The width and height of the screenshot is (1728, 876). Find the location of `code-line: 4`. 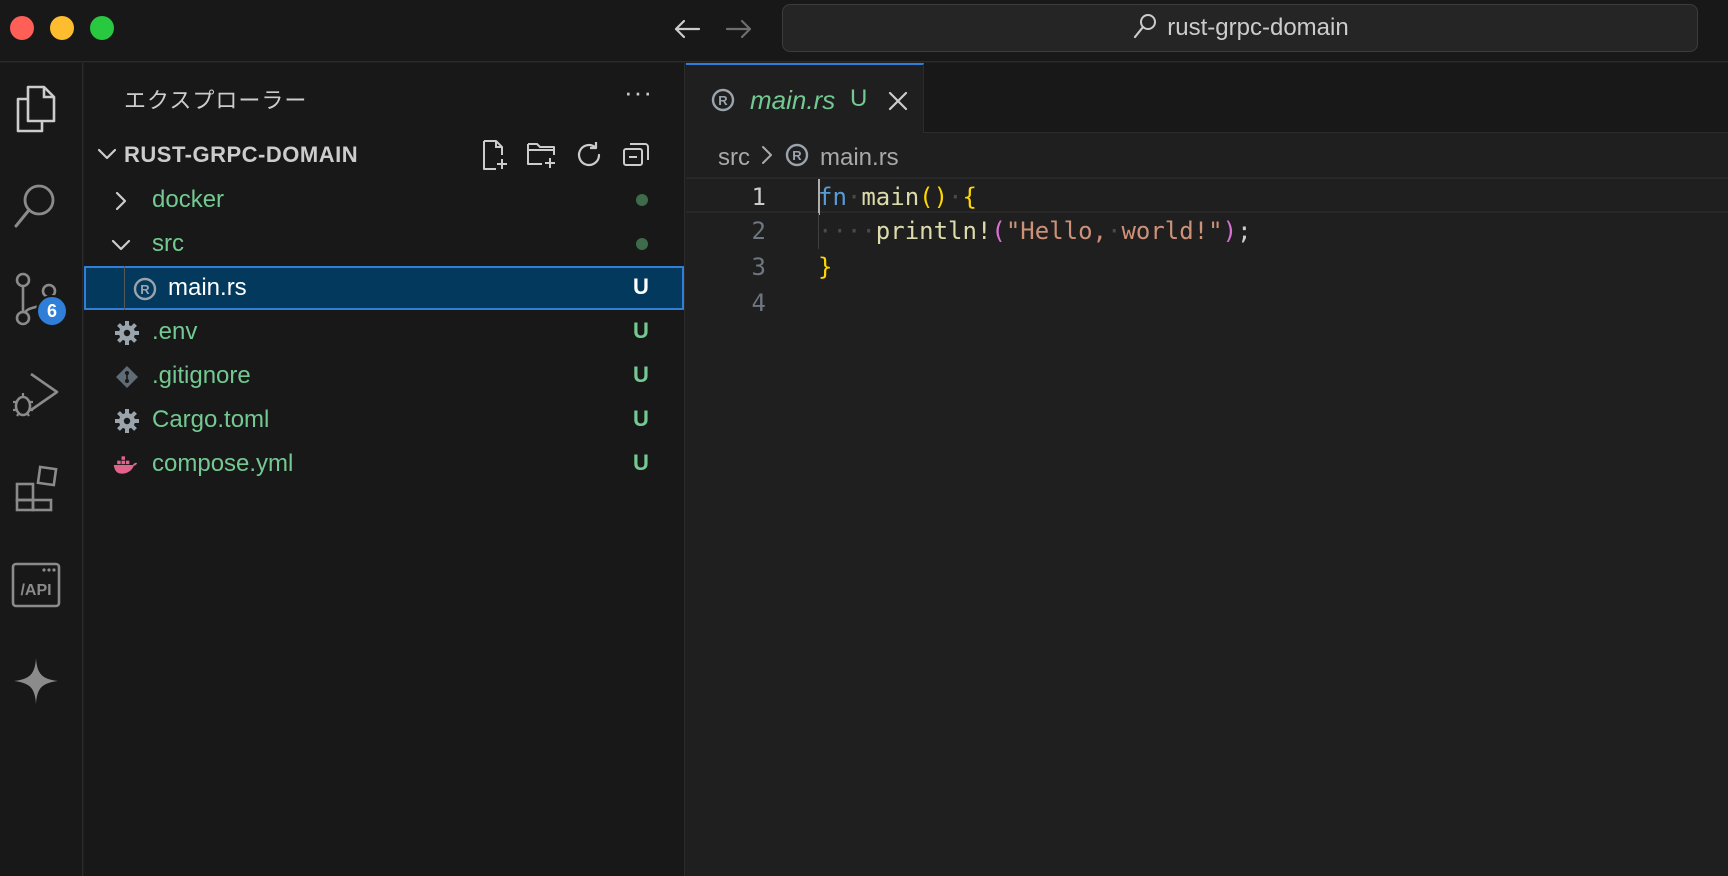

code-line: 4 is located at coordinates (1207, 303).